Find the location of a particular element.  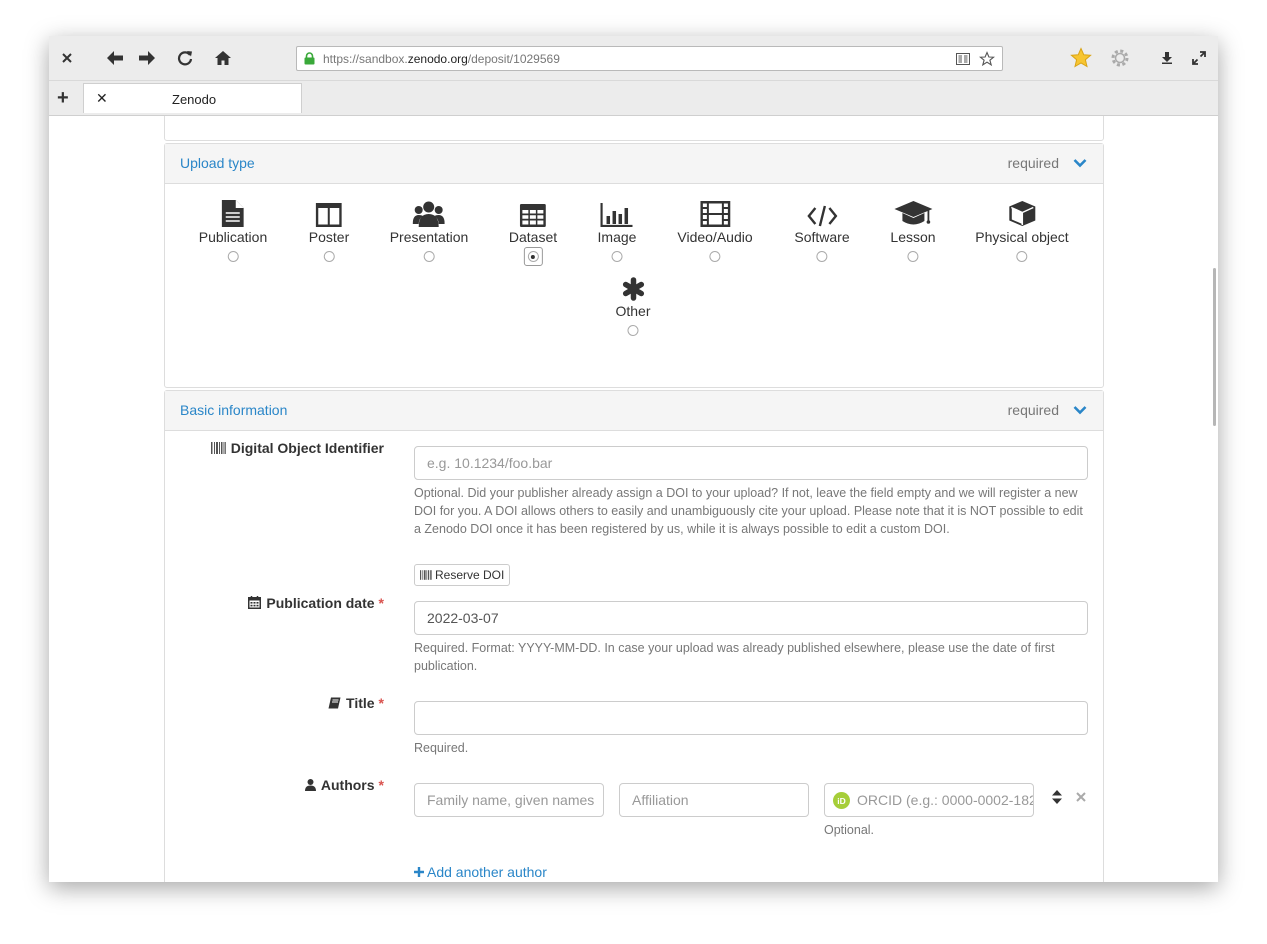

upload-type-physical-object: Physical object is located at coordinates (1022, 232).